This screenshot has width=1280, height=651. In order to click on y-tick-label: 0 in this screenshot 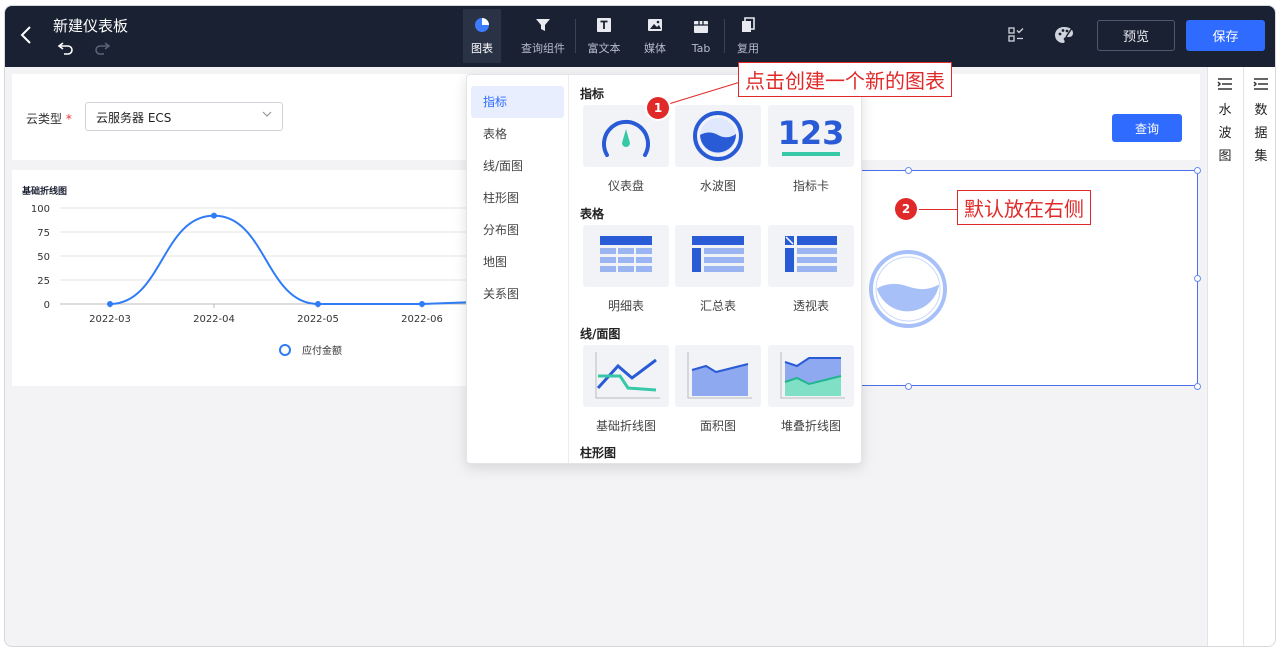, I will do `click(47, 305)`.